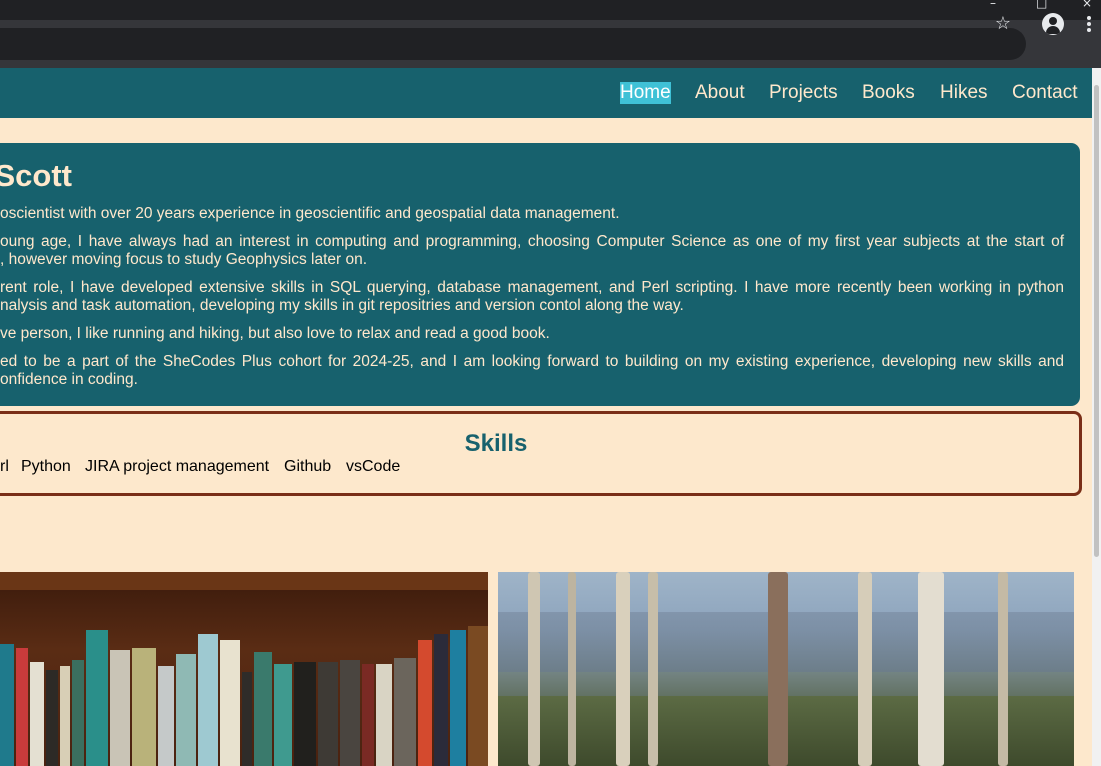  I want to click on skill-item: vsCode, so click(373, 466).